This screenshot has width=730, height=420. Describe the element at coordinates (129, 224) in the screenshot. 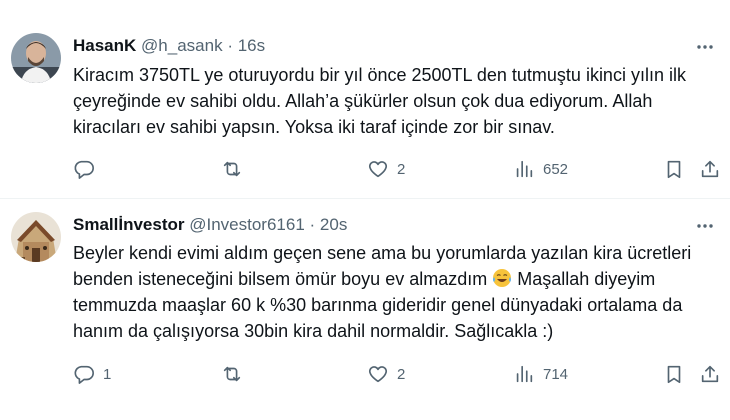

I see `display-name: Smallİnvestor` at that location.